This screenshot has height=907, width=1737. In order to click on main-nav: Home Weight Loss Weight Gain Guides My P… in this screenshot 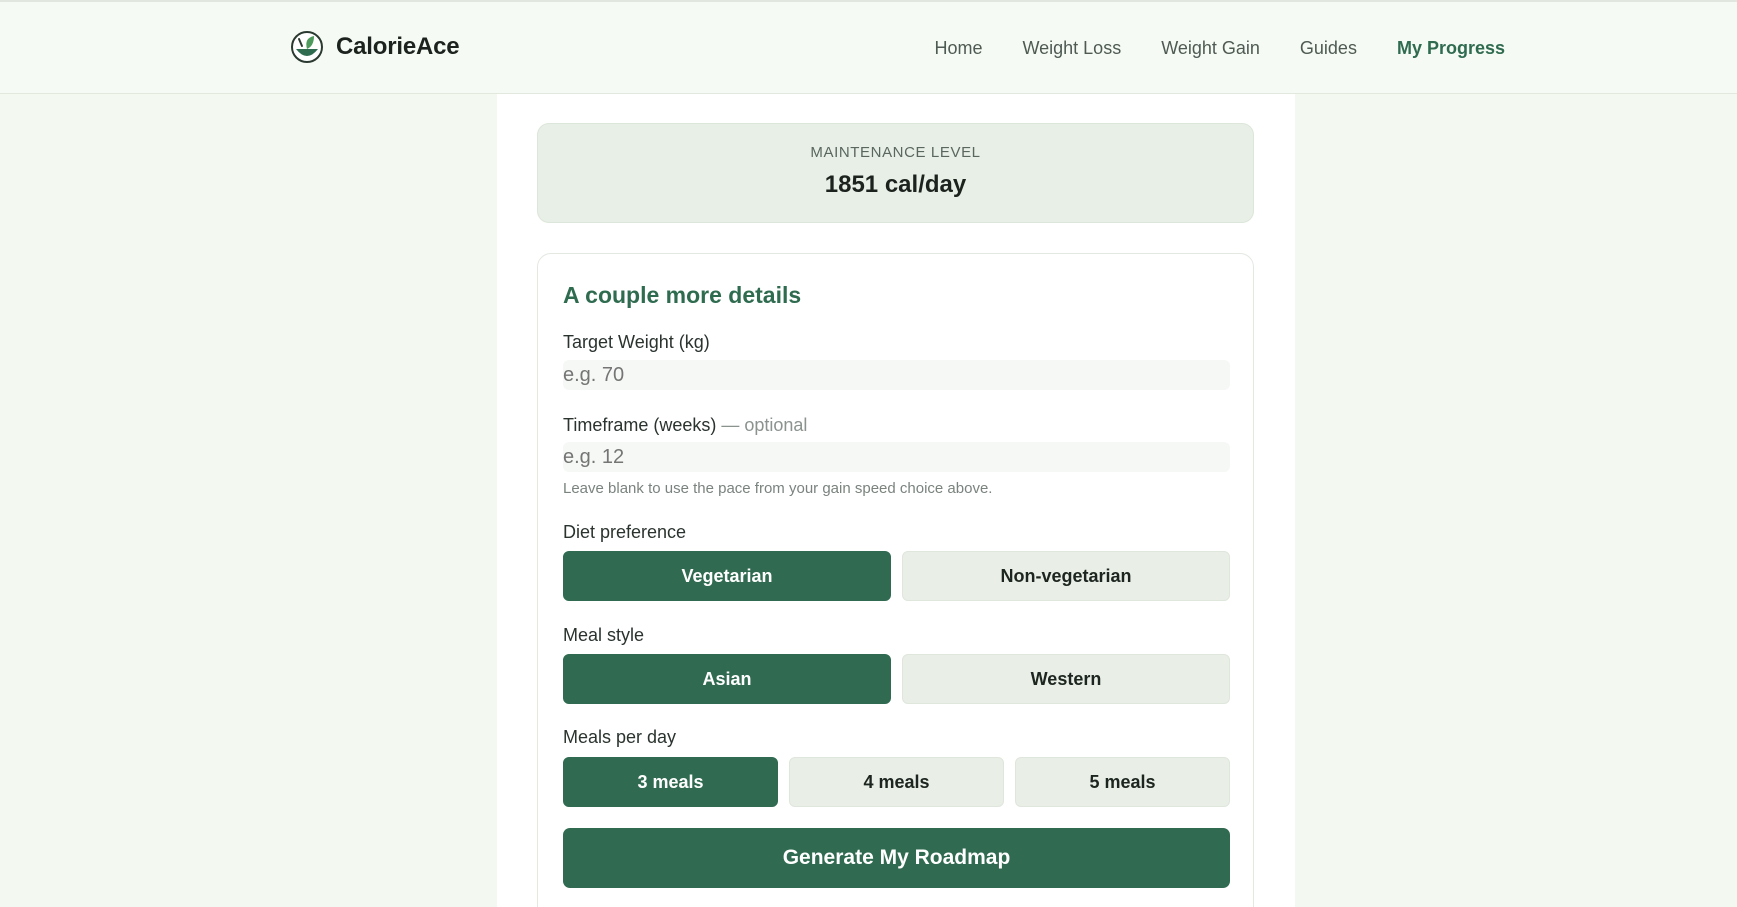, I will do `click(1219, 48)`.